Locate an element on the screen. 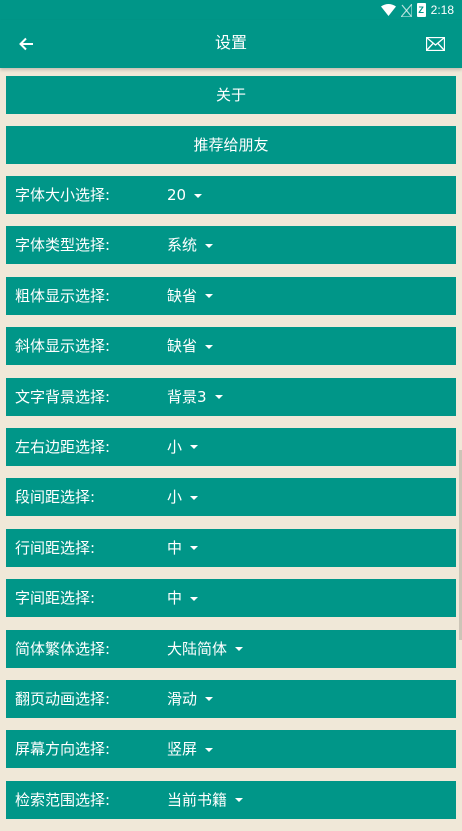 Image resolution: width=462 pixels, height=831 pixels. italic-label: 斜体显示选择: is located at coordinates (63, 346).